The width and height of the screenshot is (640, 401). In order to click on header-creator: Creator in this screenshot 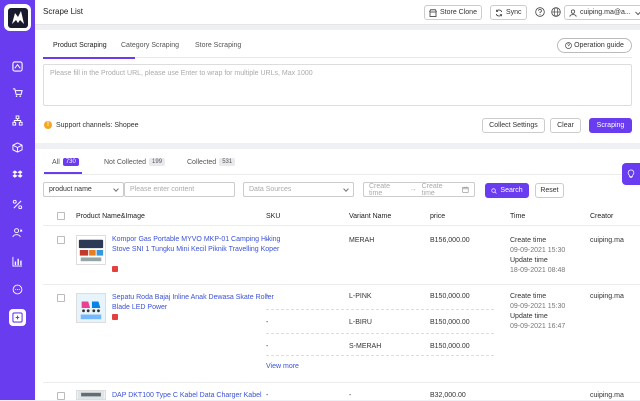, I will do `click(602, 216)`.